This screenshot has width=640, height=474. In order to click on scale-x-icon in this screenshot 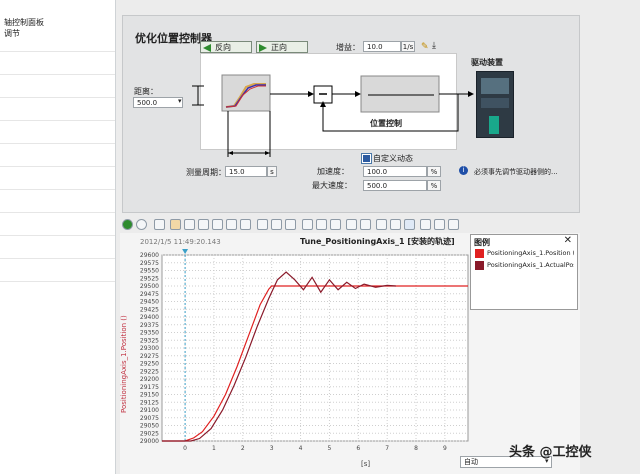, I will do `click(321, 224)`.